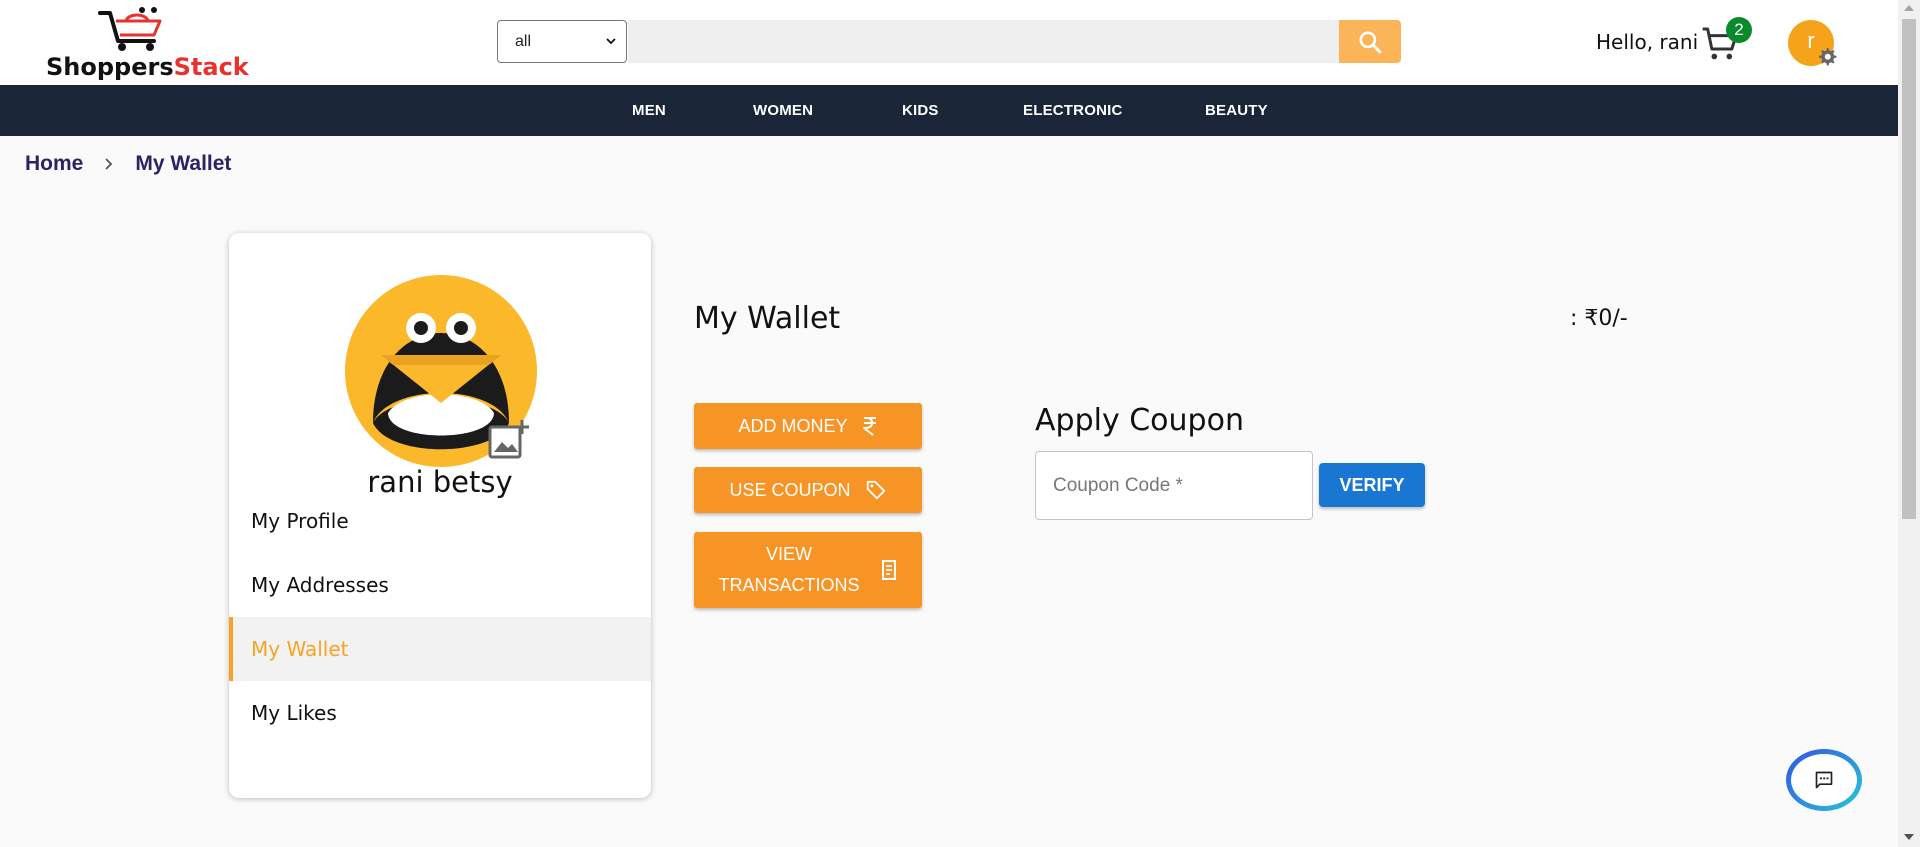  Describe the element at coordinates (440, 713) in the screenshot. I see `menu-item-my-likes: My Likes` at that location.